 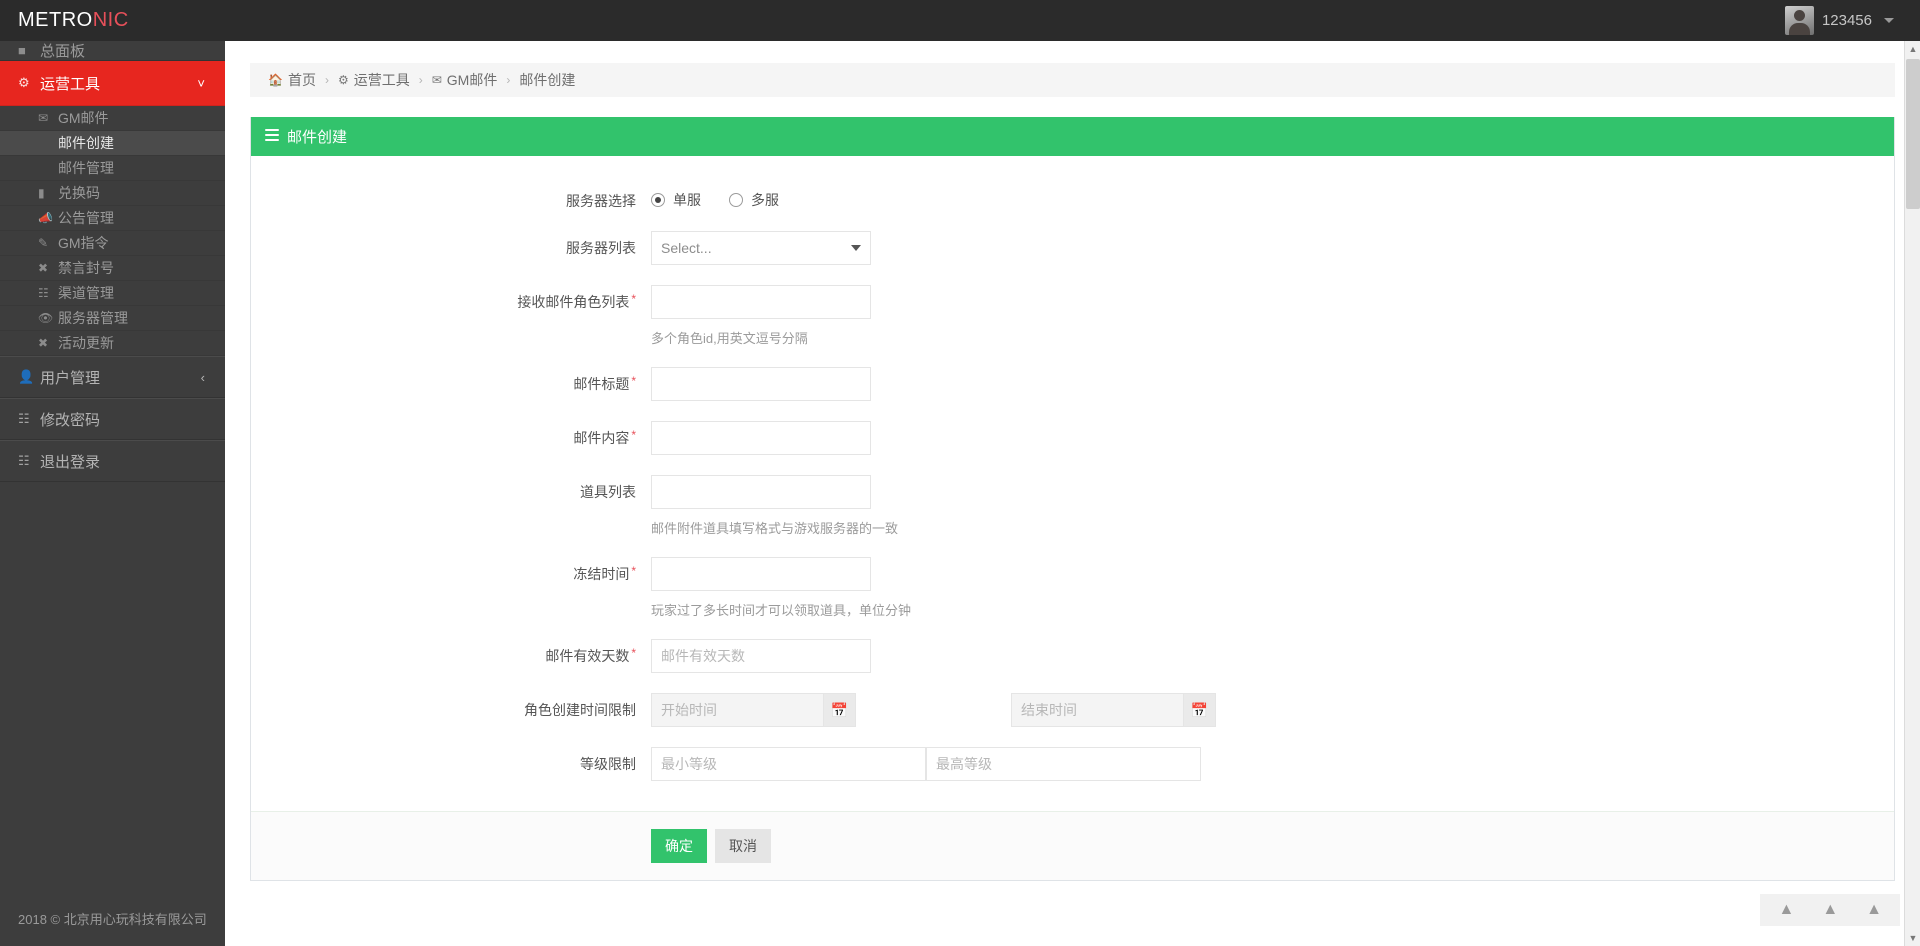 I want to click on label-create-time-limit: 角色创建时间限制, so click(x=580, y=710).